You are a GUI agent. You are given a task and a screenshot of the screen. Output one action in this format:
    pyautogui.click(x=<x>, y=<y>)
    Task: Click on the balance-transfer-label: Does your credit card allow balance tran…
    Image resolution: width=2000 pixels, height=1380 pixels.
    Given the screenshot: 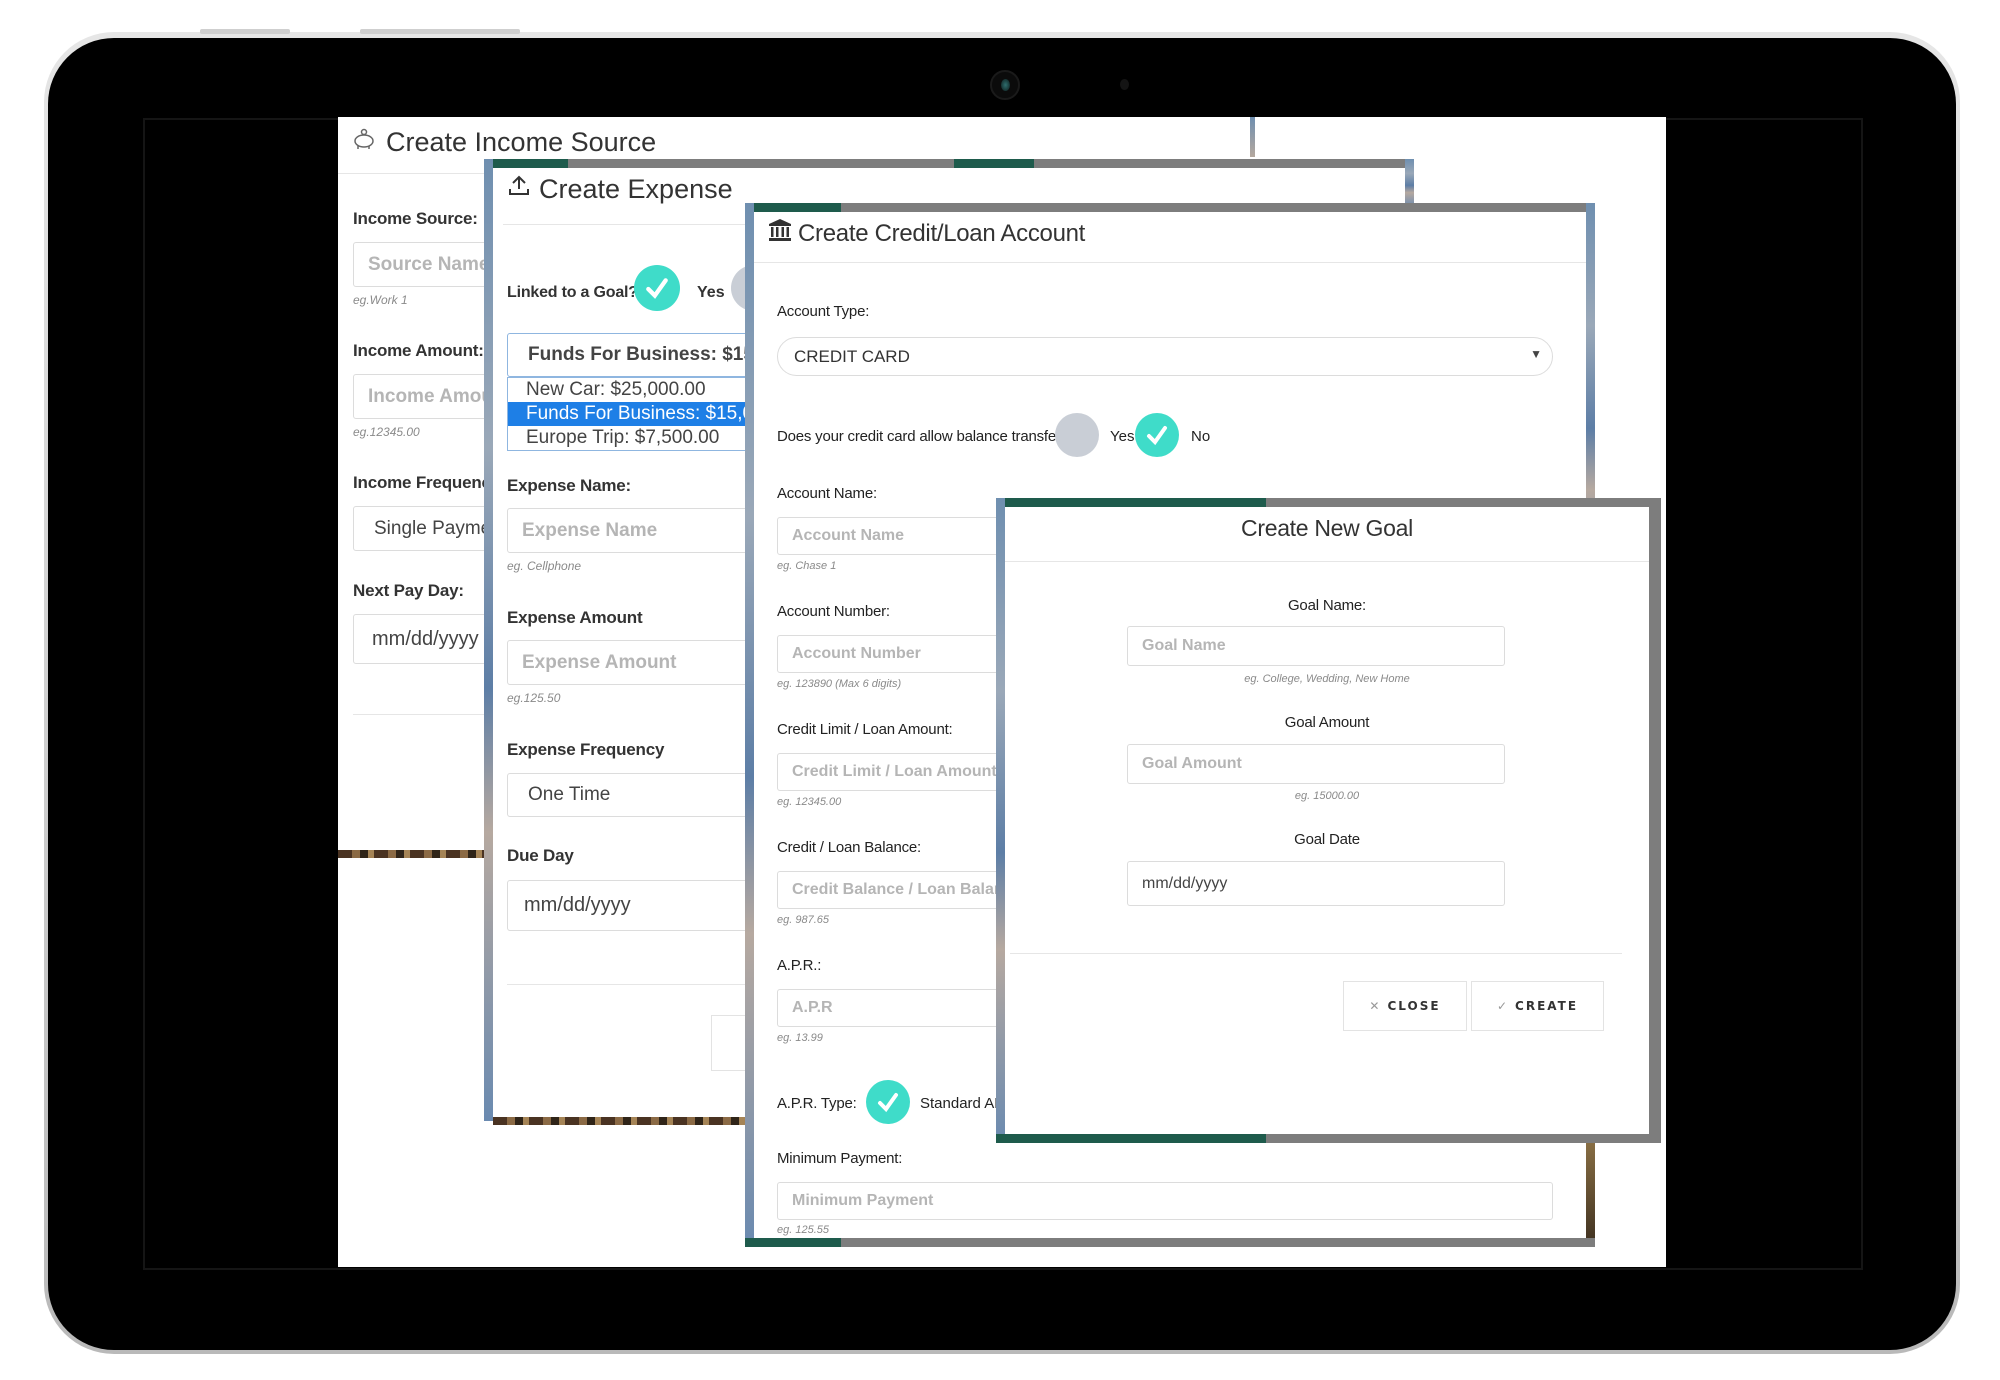 What is the action you would take?
    pyautogui.click(x=923, y=436)
    